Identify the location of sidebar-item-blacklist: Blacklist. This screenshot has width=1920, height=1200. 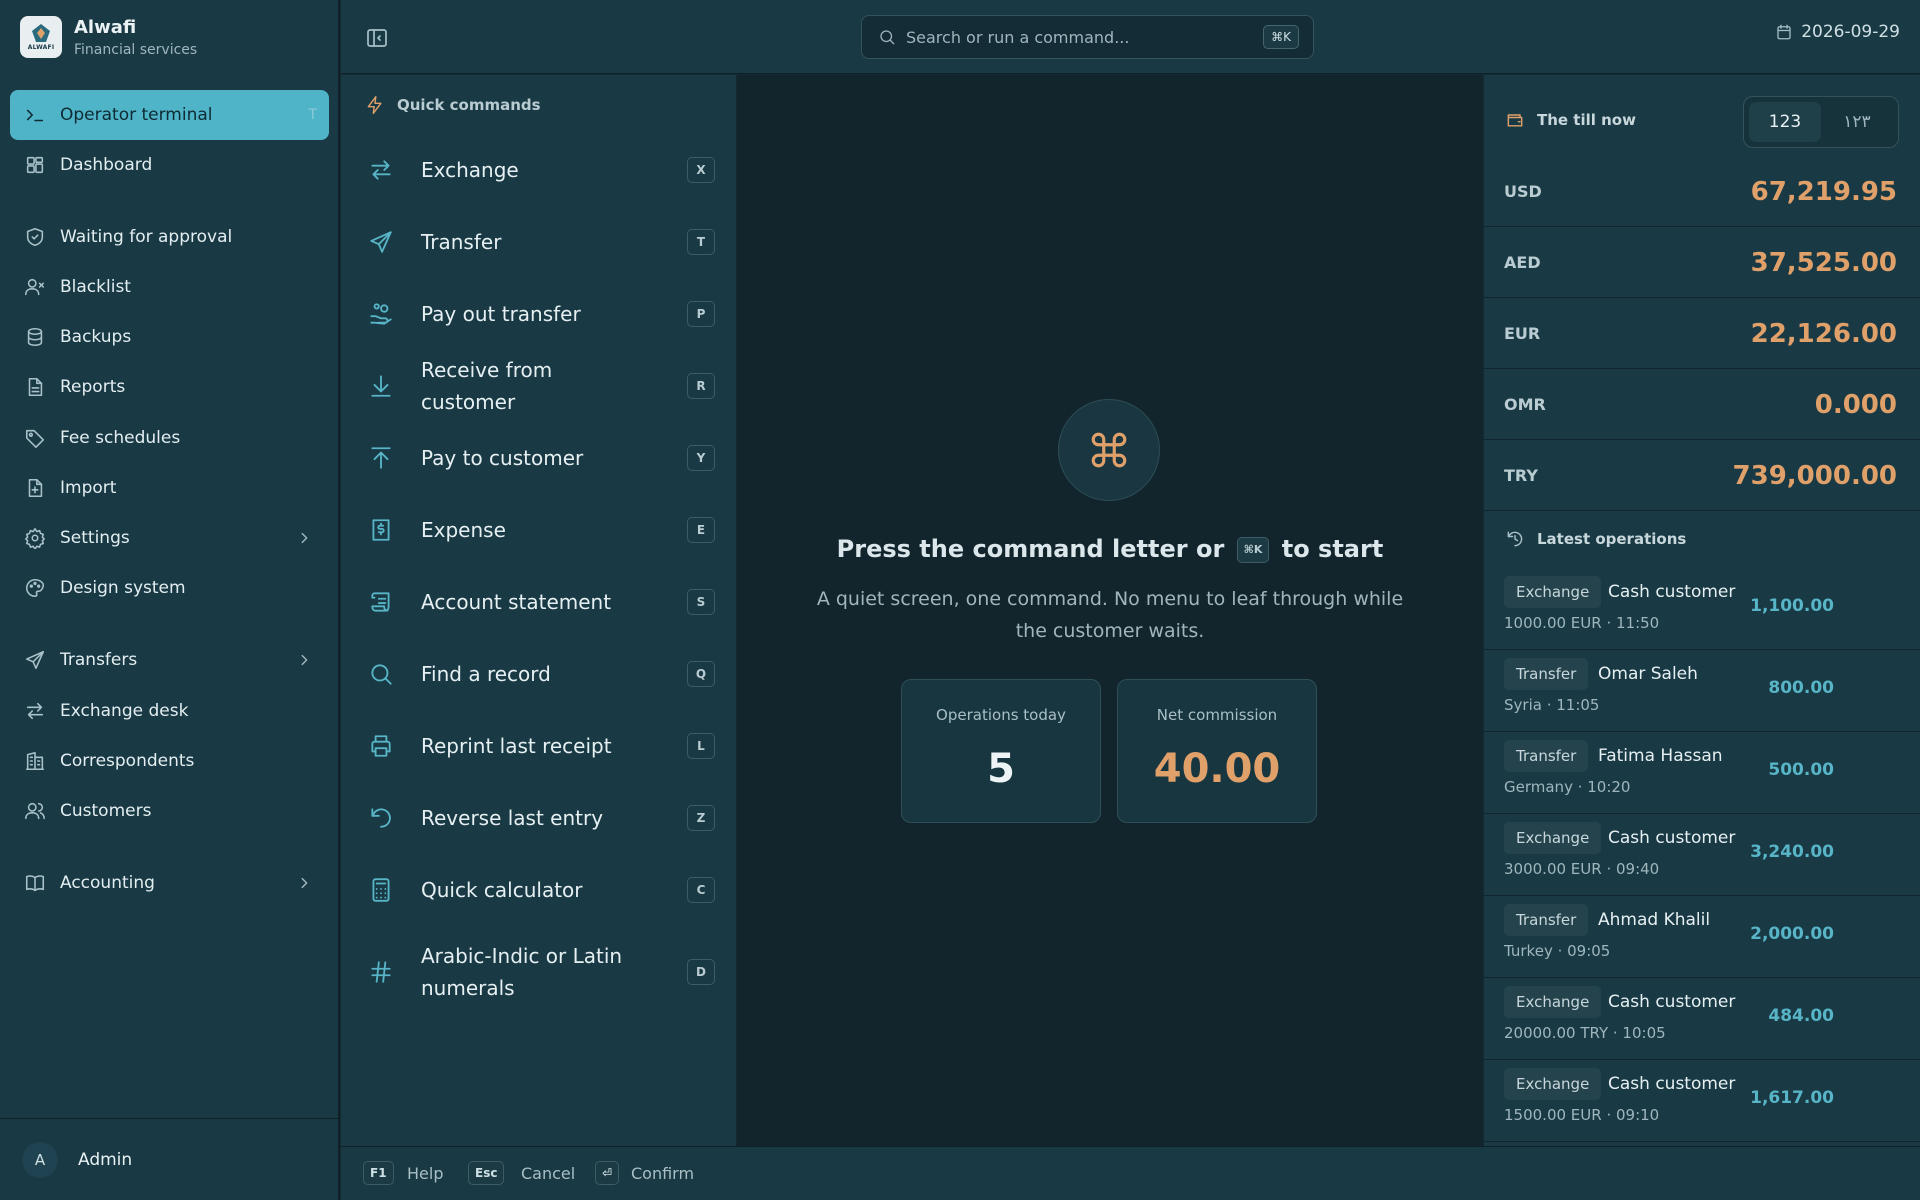
(169, 287).